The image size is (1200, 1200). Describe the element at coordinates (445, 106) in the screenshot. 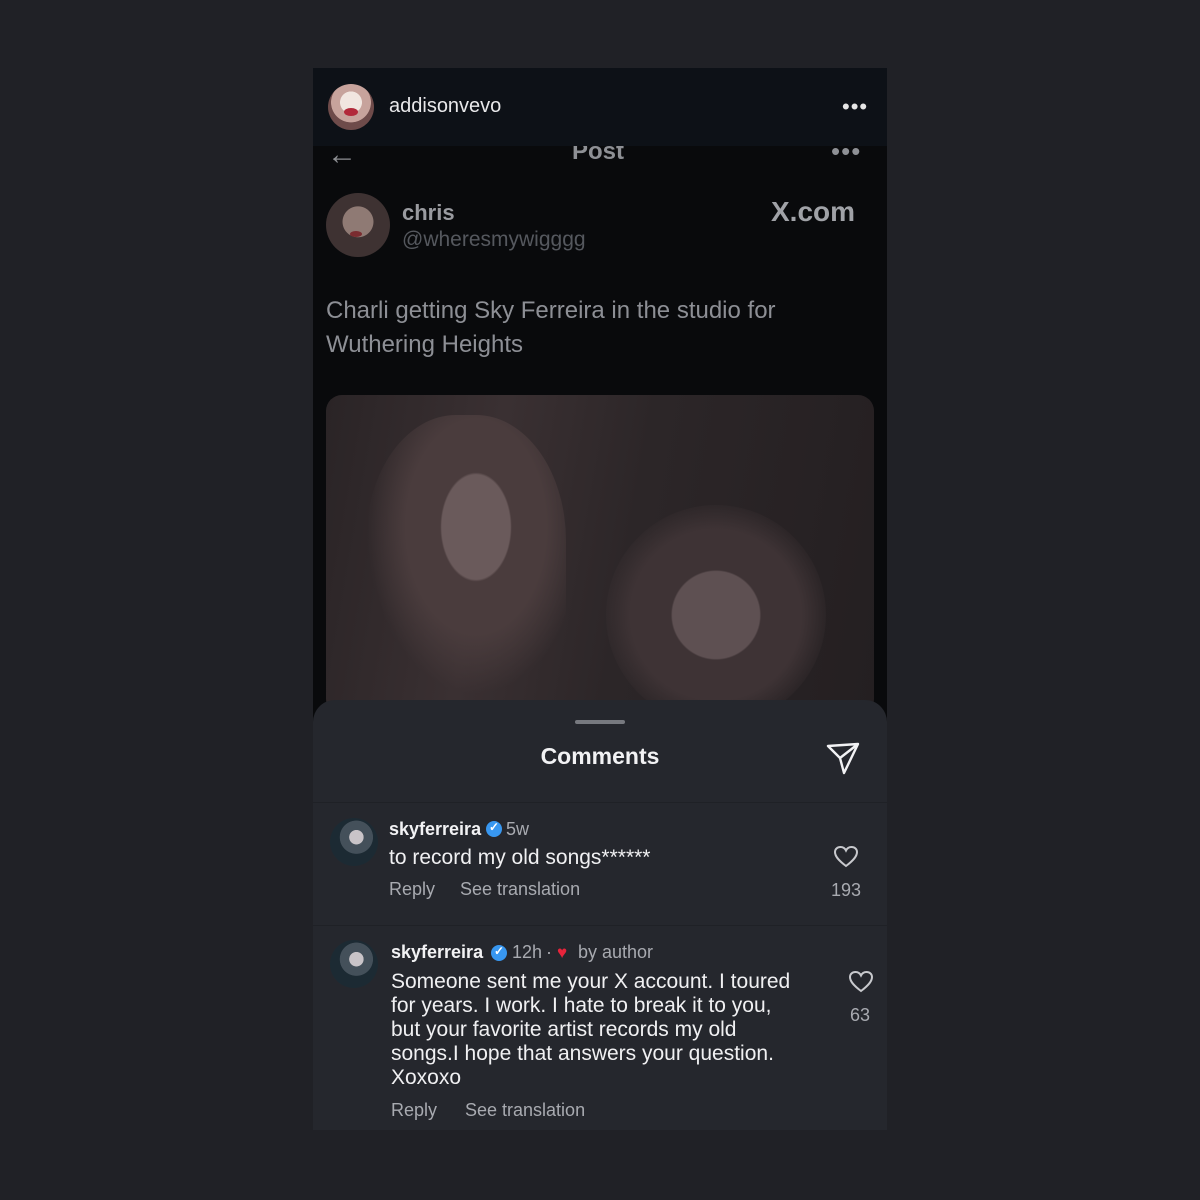

I see `ig-username: addisonvevo` at that location.